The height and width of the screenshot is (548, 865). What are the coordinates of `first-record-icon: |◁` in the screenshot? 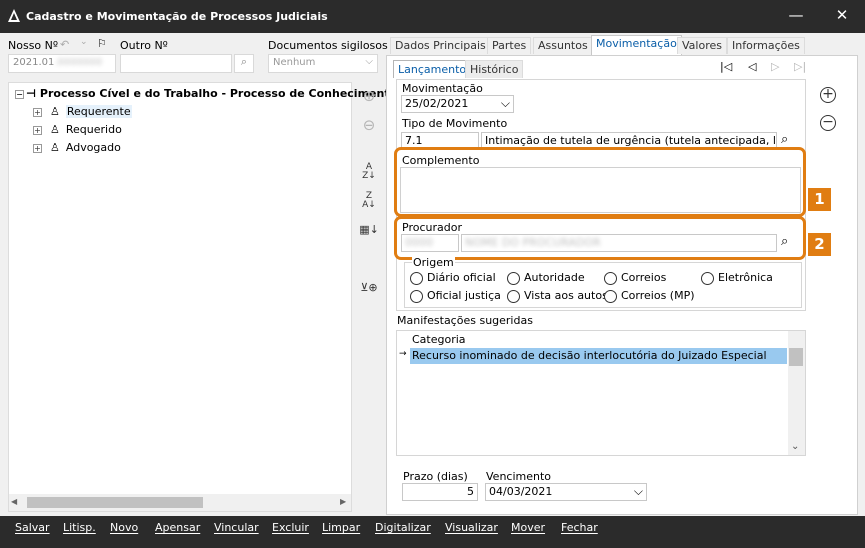 It's located at (726, 66).